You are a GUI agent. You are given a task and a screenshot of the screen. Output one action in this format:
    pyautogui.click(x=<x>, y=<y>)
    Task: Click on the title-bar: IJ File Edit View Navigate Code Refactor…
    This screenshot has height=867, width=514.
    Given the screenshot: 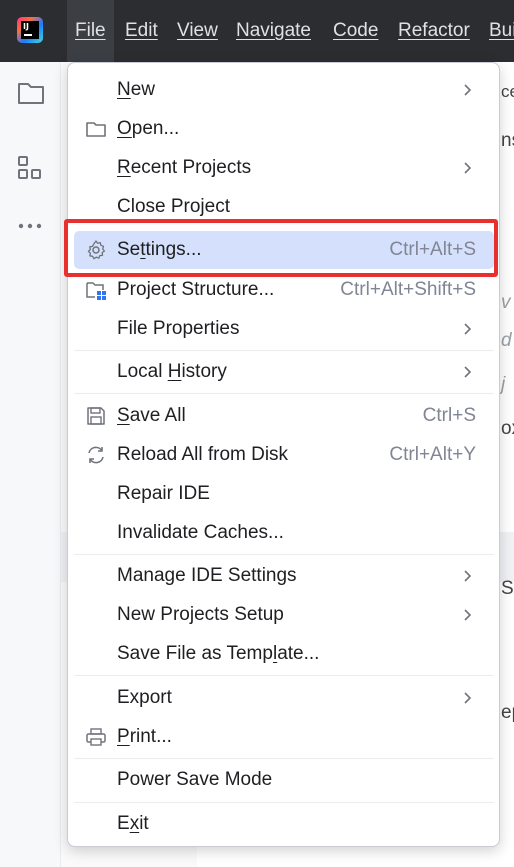 What is the action you would take?
    pyautogui.click(x=257, y=31)
    